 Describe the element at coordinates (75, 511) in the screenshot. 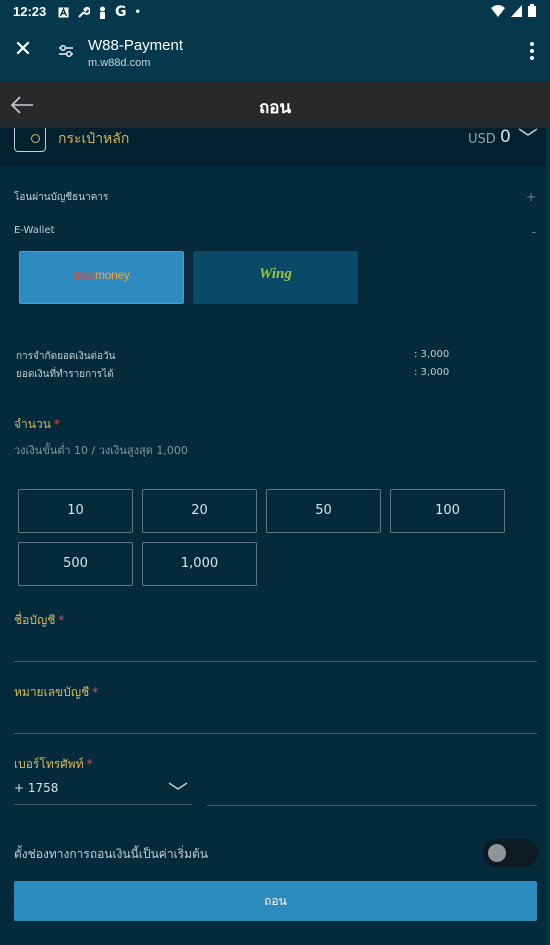

I see `amount-button-10: 10` at that location.